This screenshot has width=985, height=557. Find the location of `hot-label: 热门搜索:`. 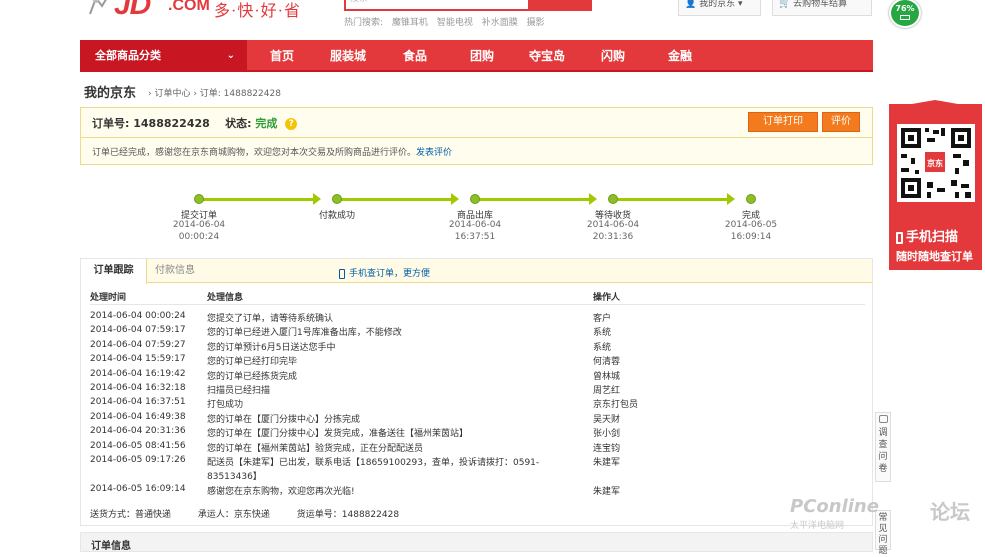

hot-label: 热门搜索: is located at coordinates (364, 23).